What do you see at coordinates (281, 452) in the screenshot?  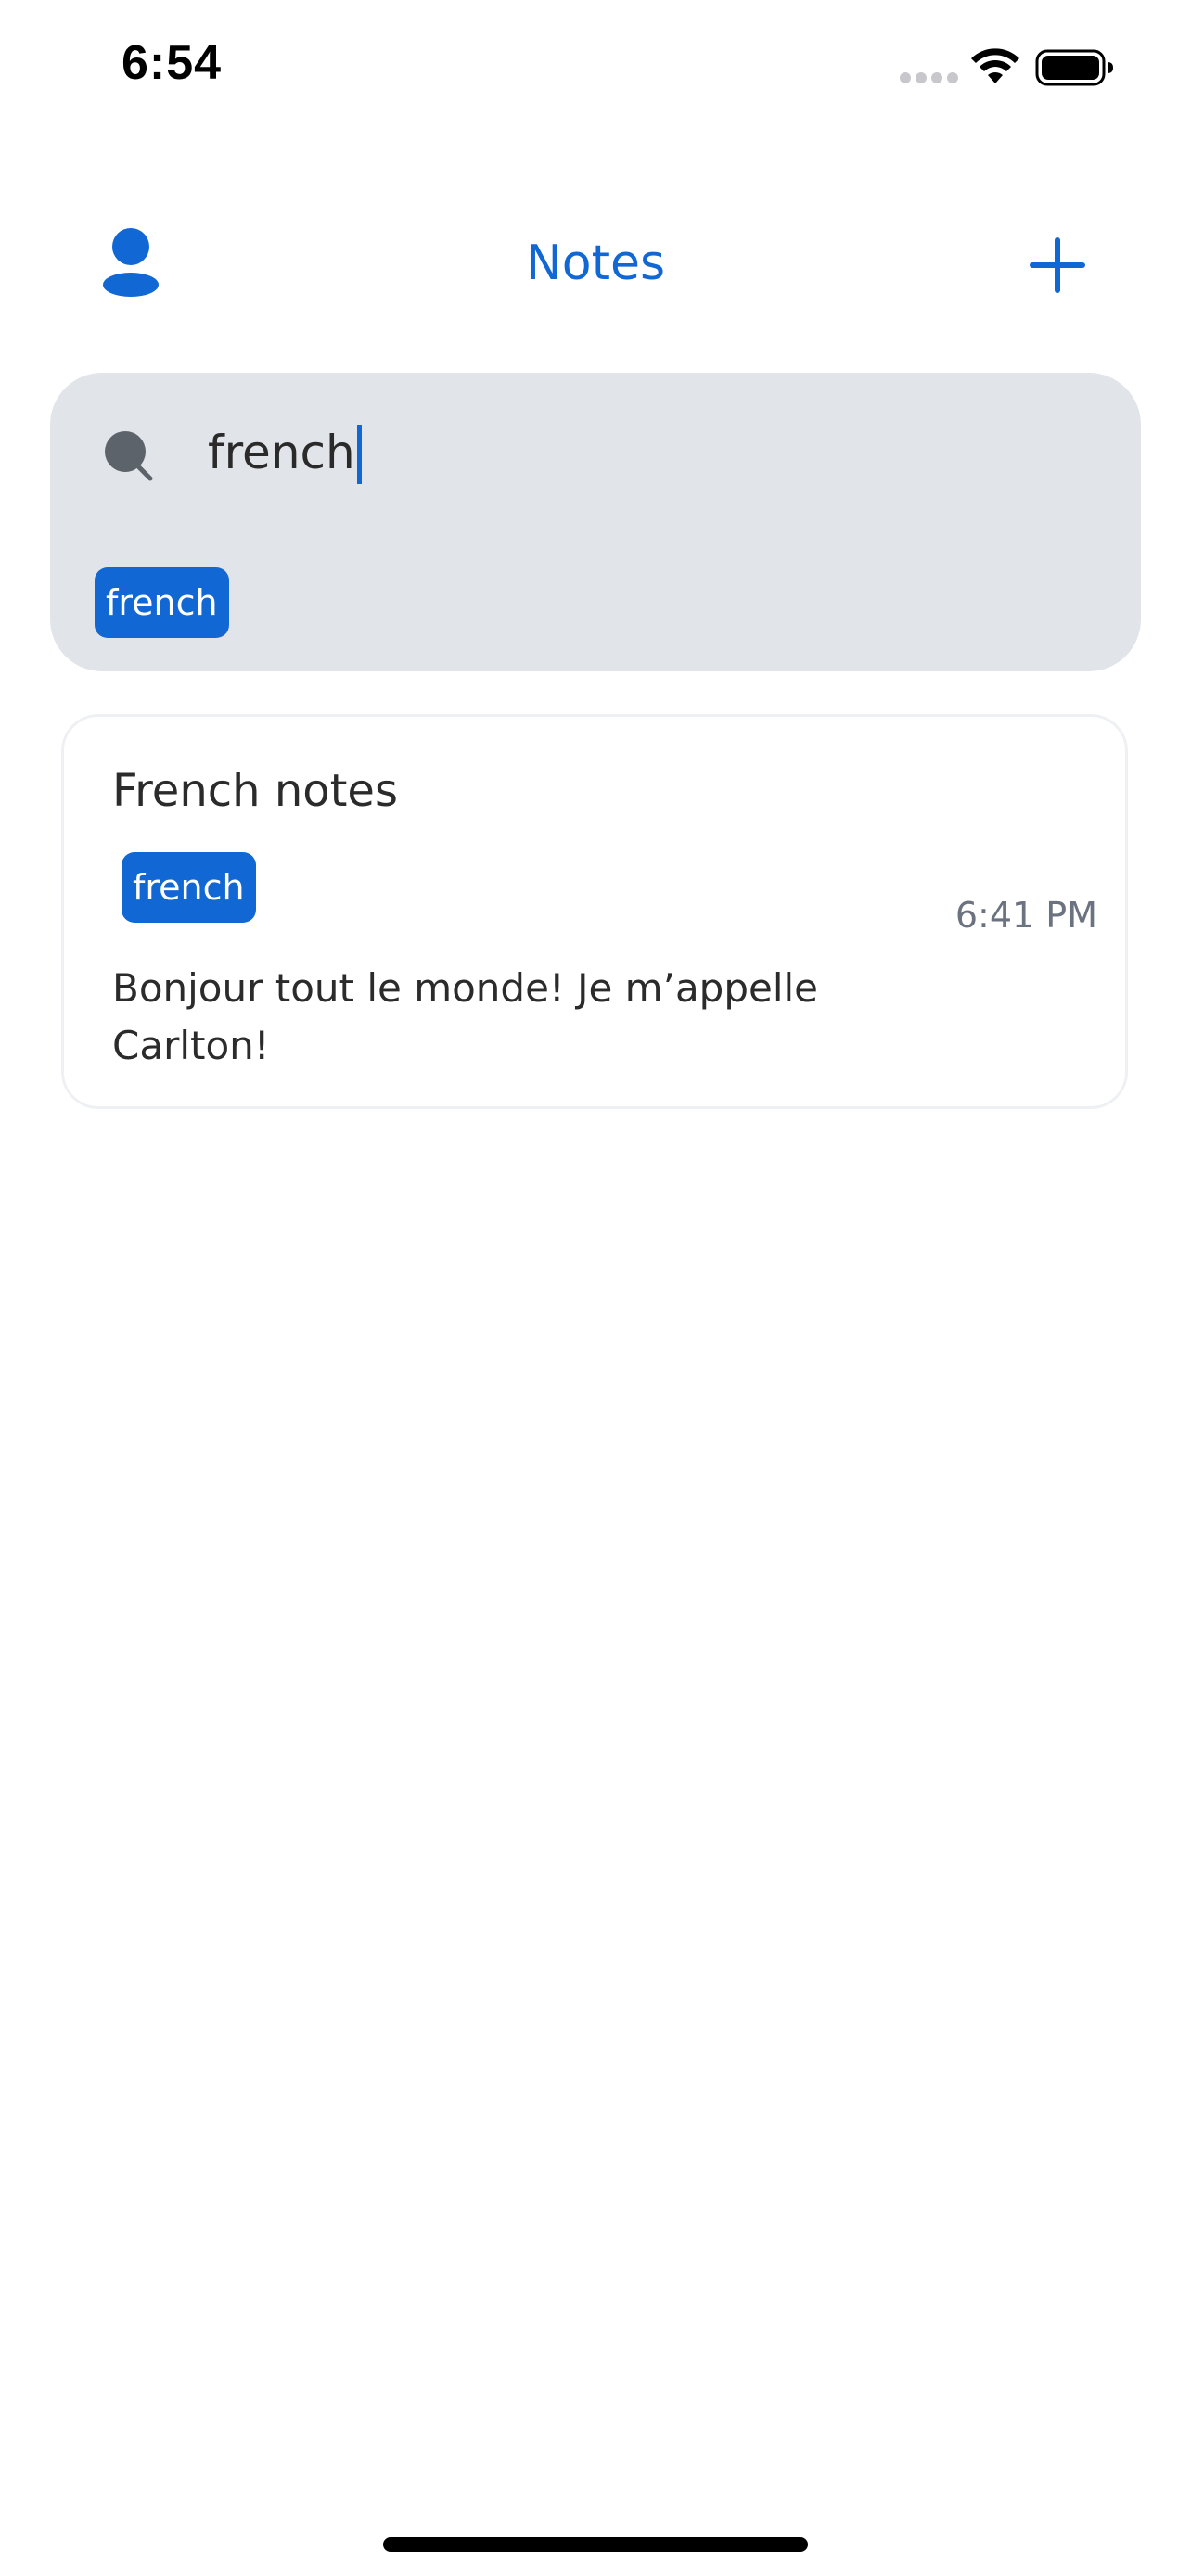 I see `search-input: french` at bounding box center [281, 452].